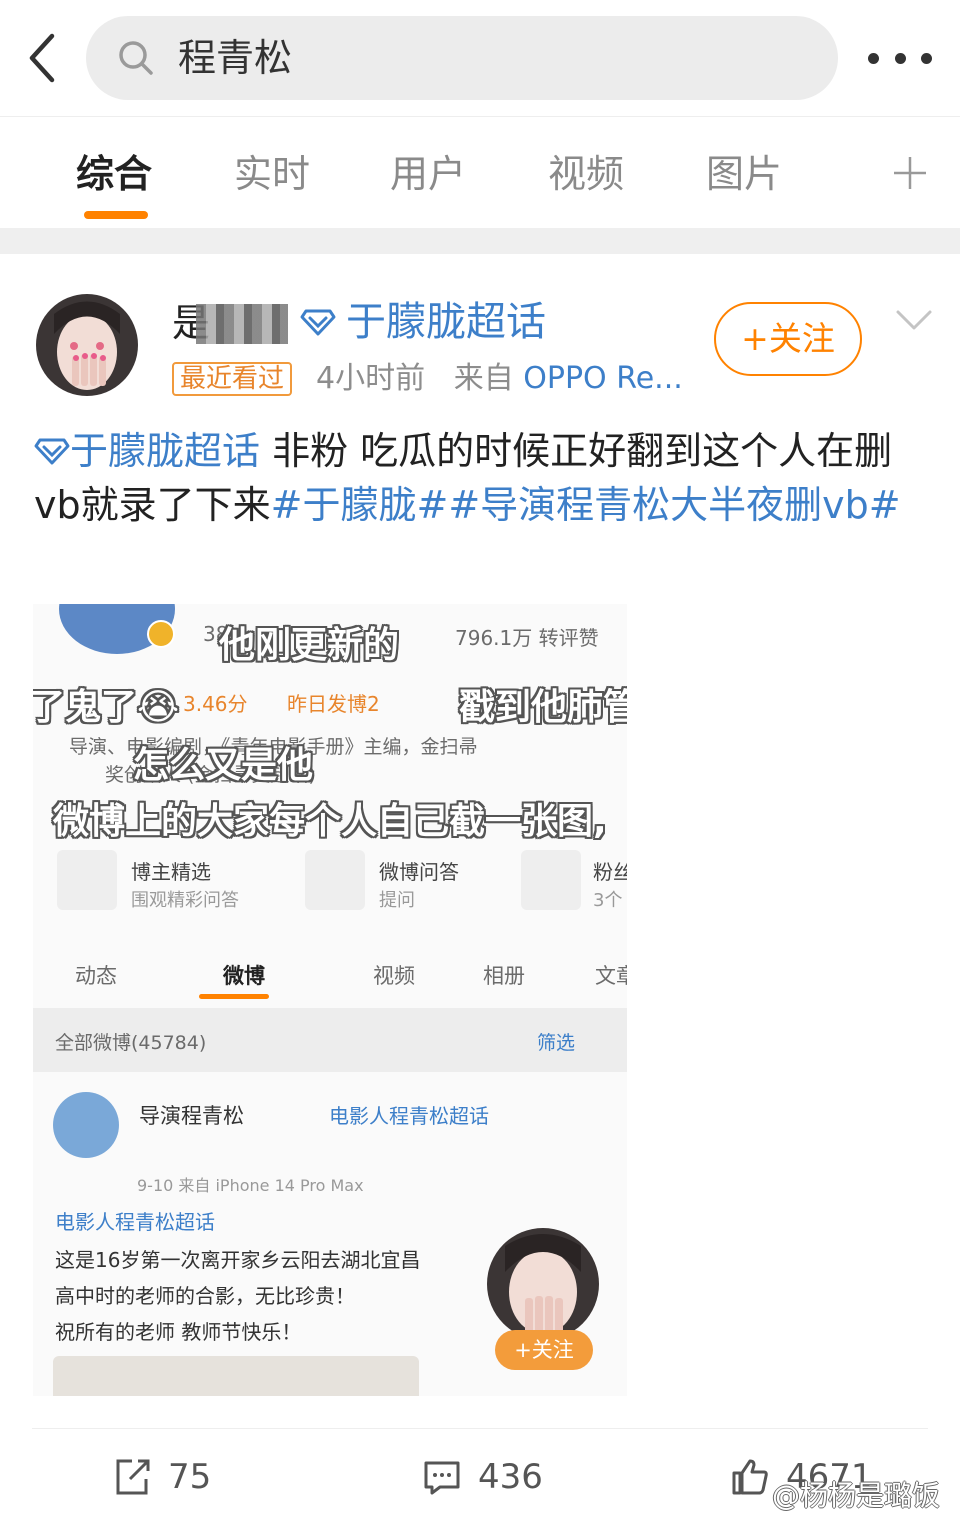 The height and width of the screenshot is (1518, 960). What do you see at coordinates (161, 634) in the screenshot?
I see `verified-icon` at bounding box center [161, 634].